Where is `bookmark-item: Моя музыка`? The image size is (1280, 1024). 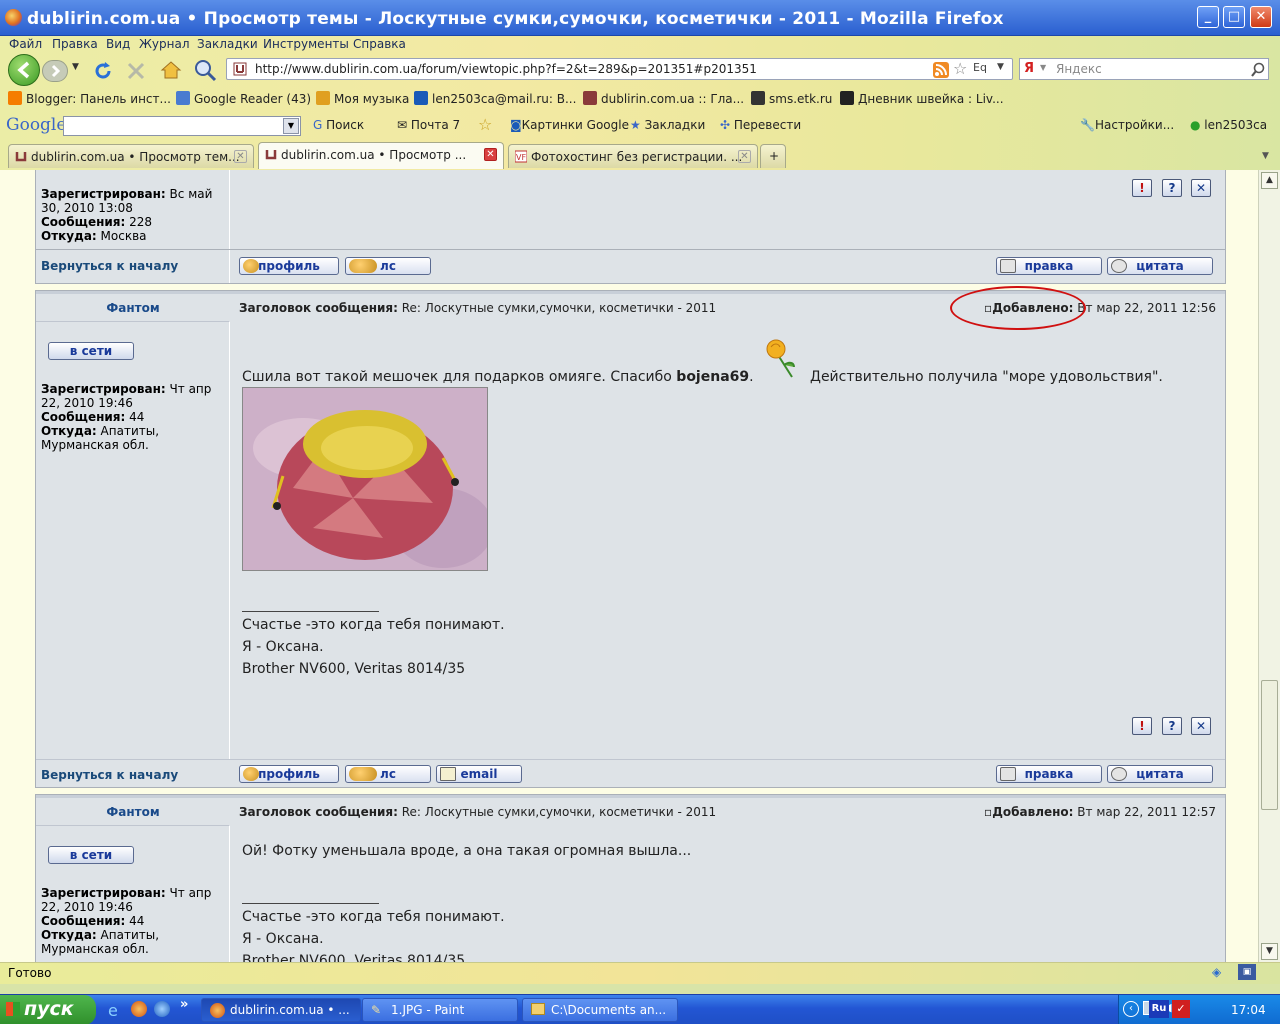 bookmark-item: Моя музыка is located at coordinates (362, 98).